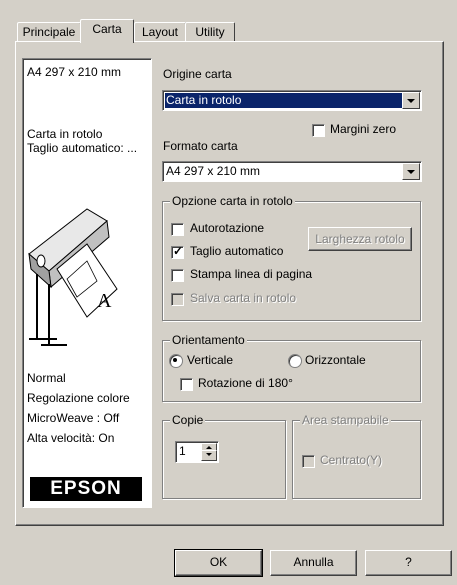  Describe the element at coordinates (345, 420) in the screenshot. I see `printable-area-title: Area stampabile` at that location.